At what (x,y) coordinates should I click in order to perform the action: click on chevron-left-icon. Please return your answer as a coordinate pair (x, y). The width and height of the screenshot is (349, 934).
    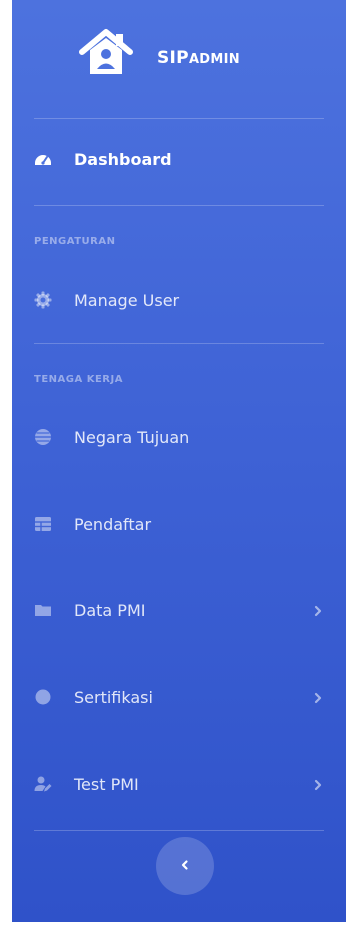
    Looking at the image, I should click on (185, 866).